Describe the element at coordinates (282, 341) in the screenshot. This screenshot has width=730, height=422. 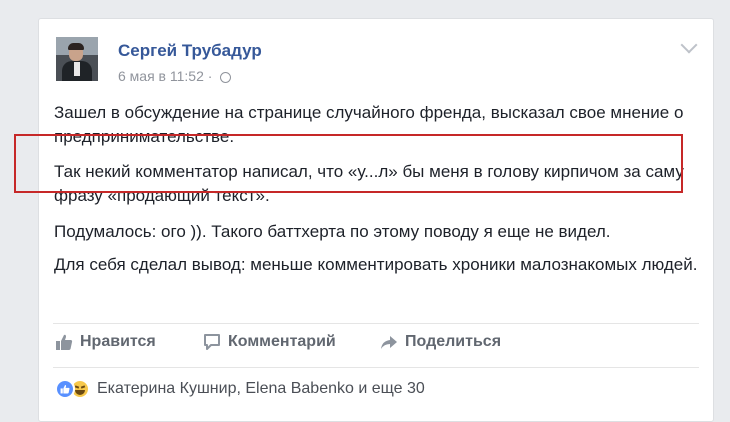
I see `comment-label: Комментарий` at that location.